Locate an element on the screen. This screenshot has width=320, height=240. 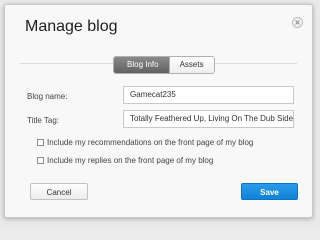
close-icon is located at coordinates (297, 22).